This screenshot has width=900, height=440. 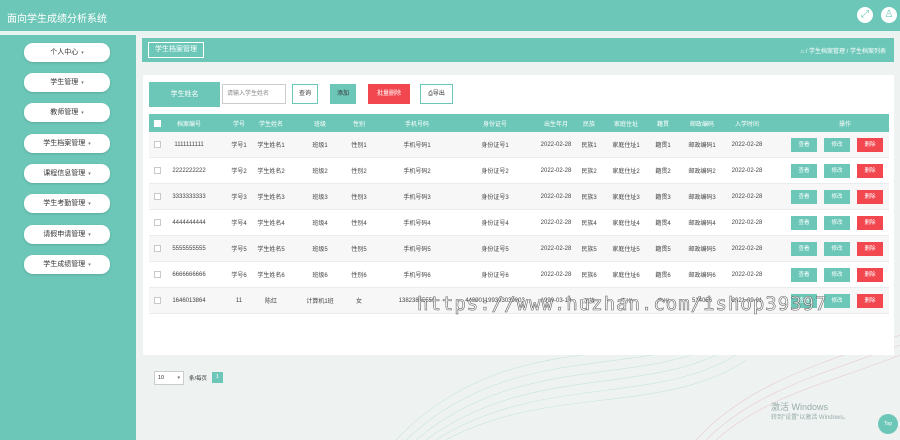 What do you see at coordinates (389, 94) in the screenshot?
I see `batch-delete-button: 批量删除` at bounding box center [389, 94].